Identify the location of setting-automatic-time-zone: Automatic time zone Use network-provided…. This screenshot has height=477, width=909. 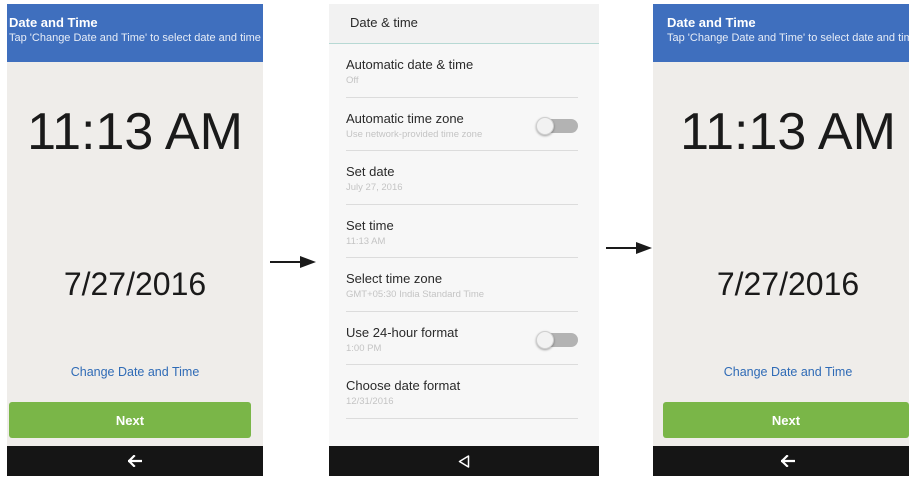
(462, 124).